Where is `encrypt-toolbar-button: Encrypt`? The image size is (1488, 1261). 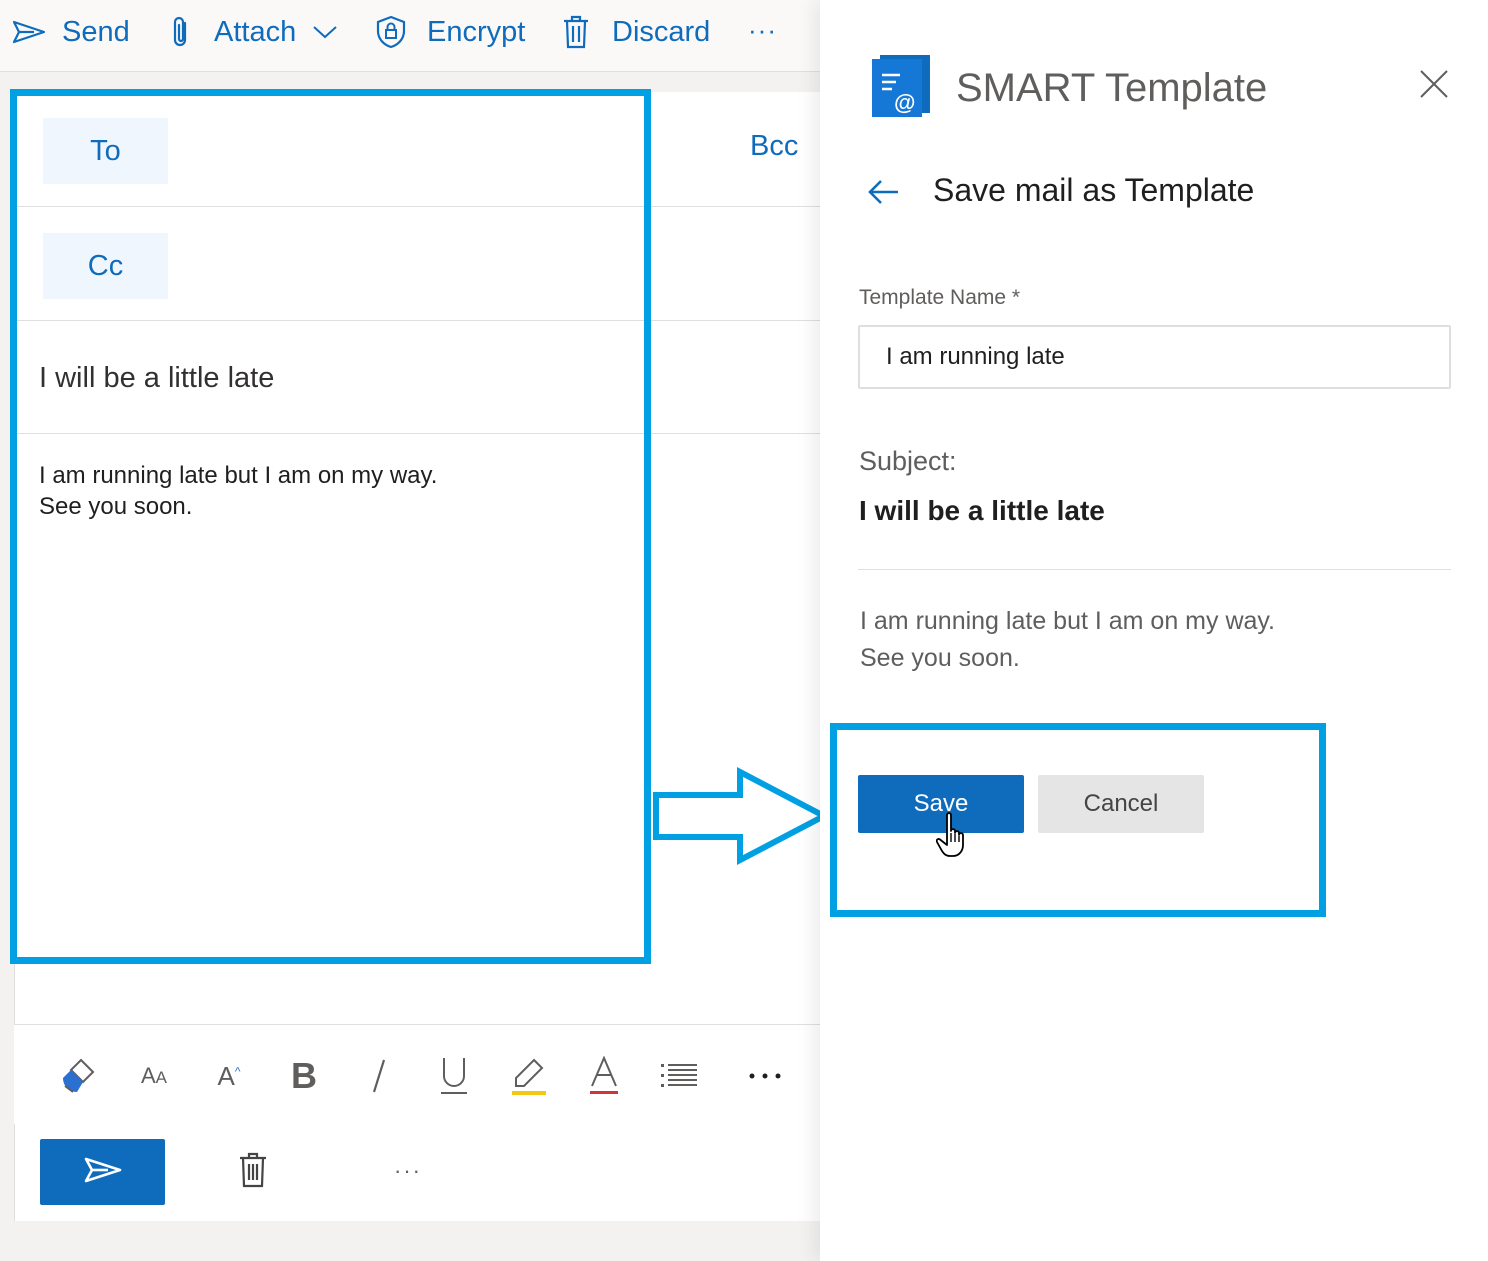
encrypt-toolbar-button: Encrypt is located at coordinates (450, 32).